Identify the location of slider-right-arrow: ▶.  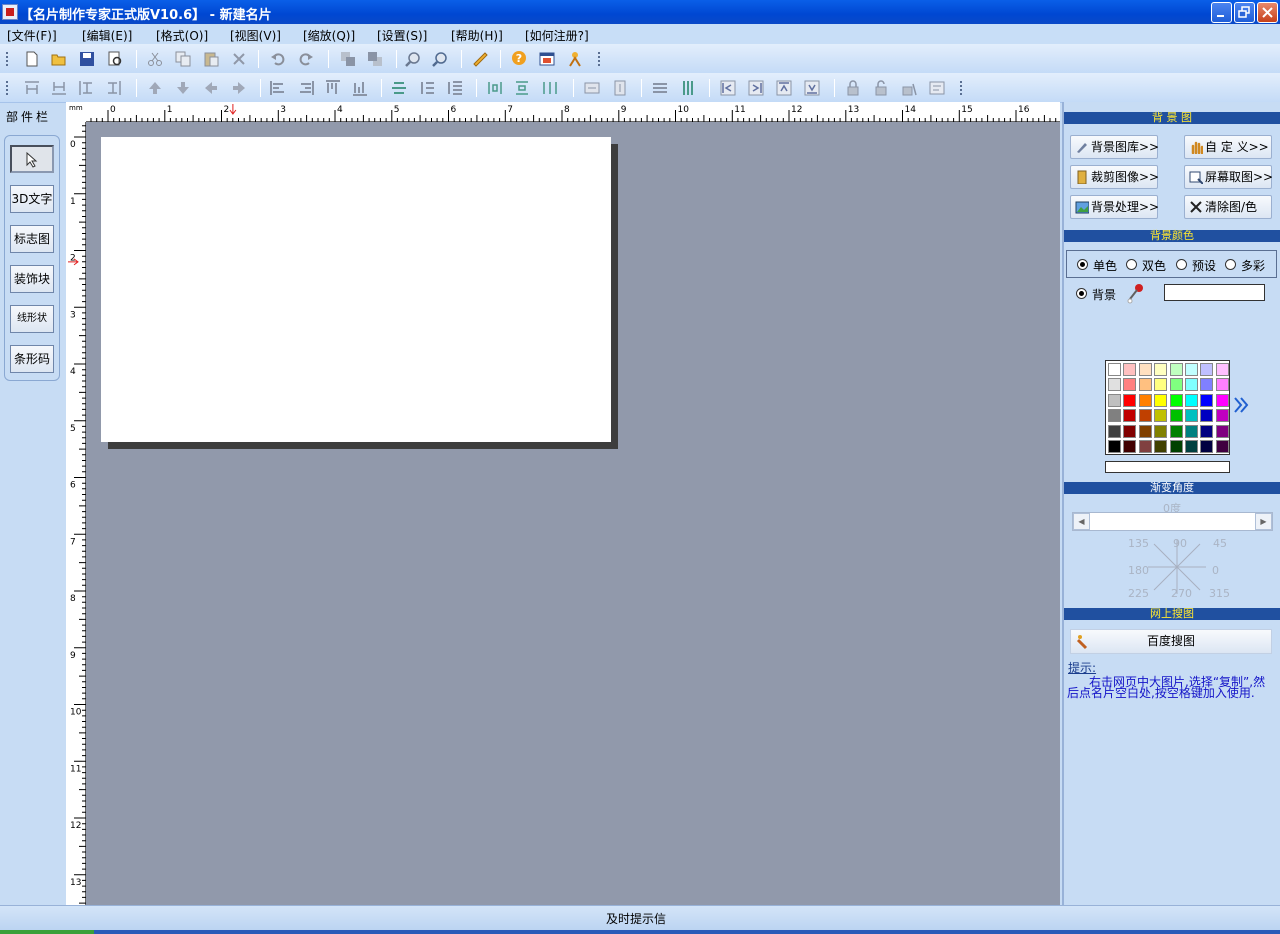
(1263, 521).